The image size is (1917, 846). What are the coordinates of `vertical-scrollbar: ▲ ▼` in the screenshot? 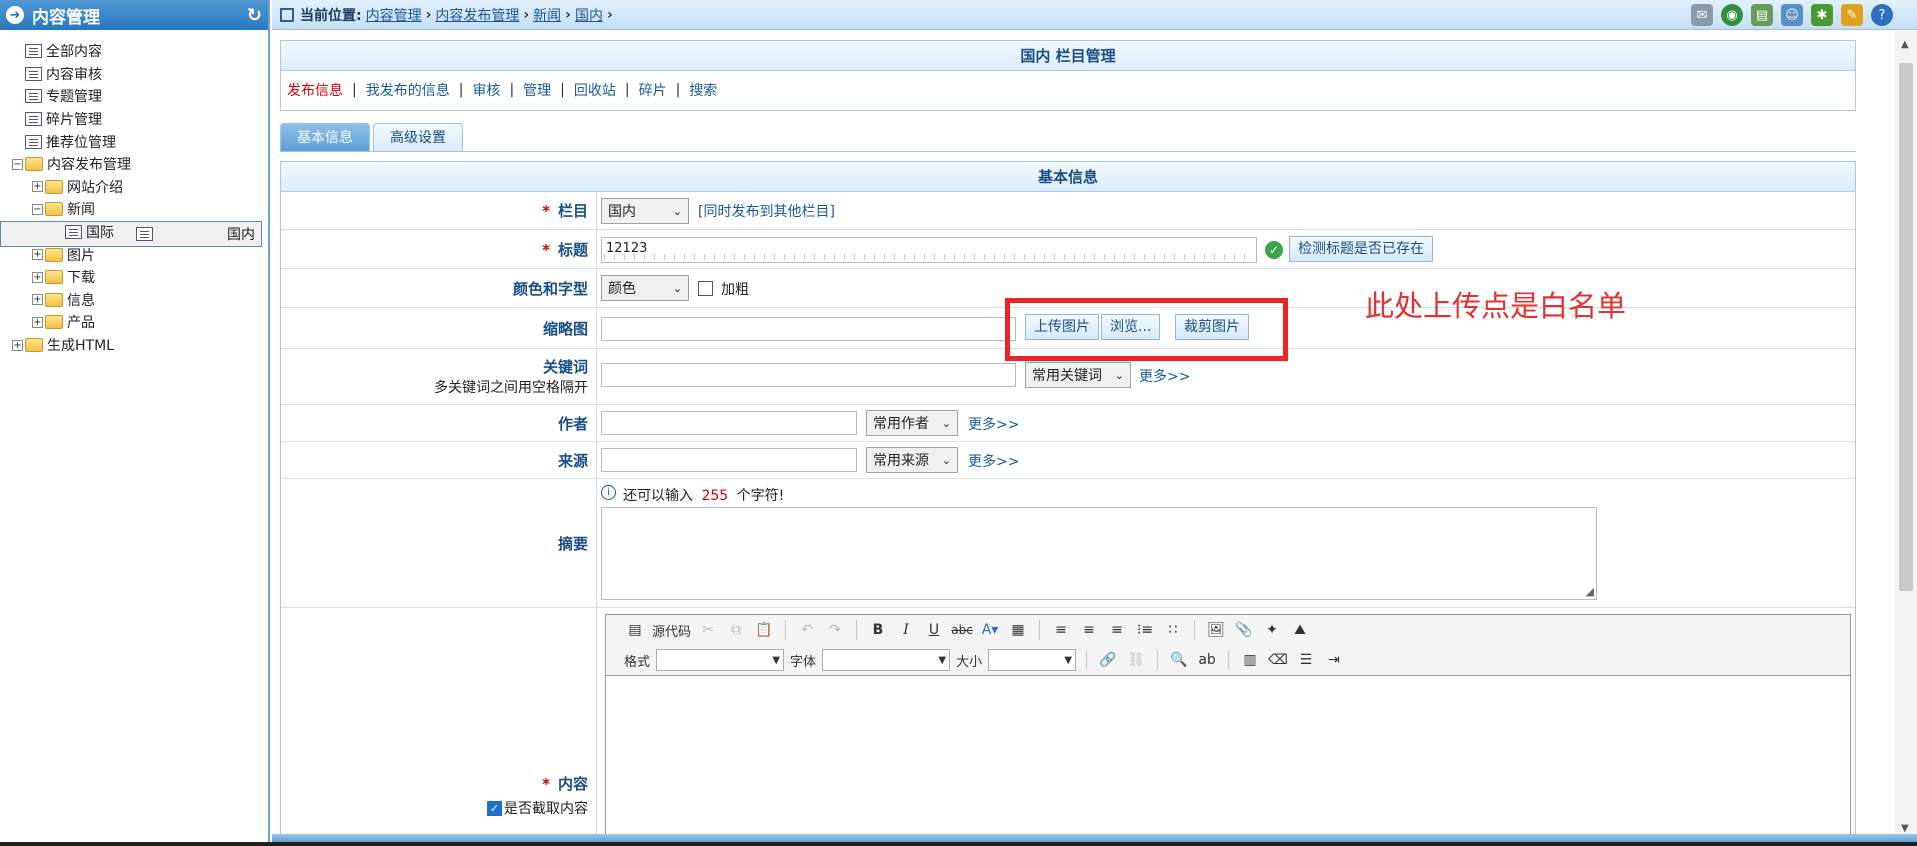 It's located at (1906, 436).